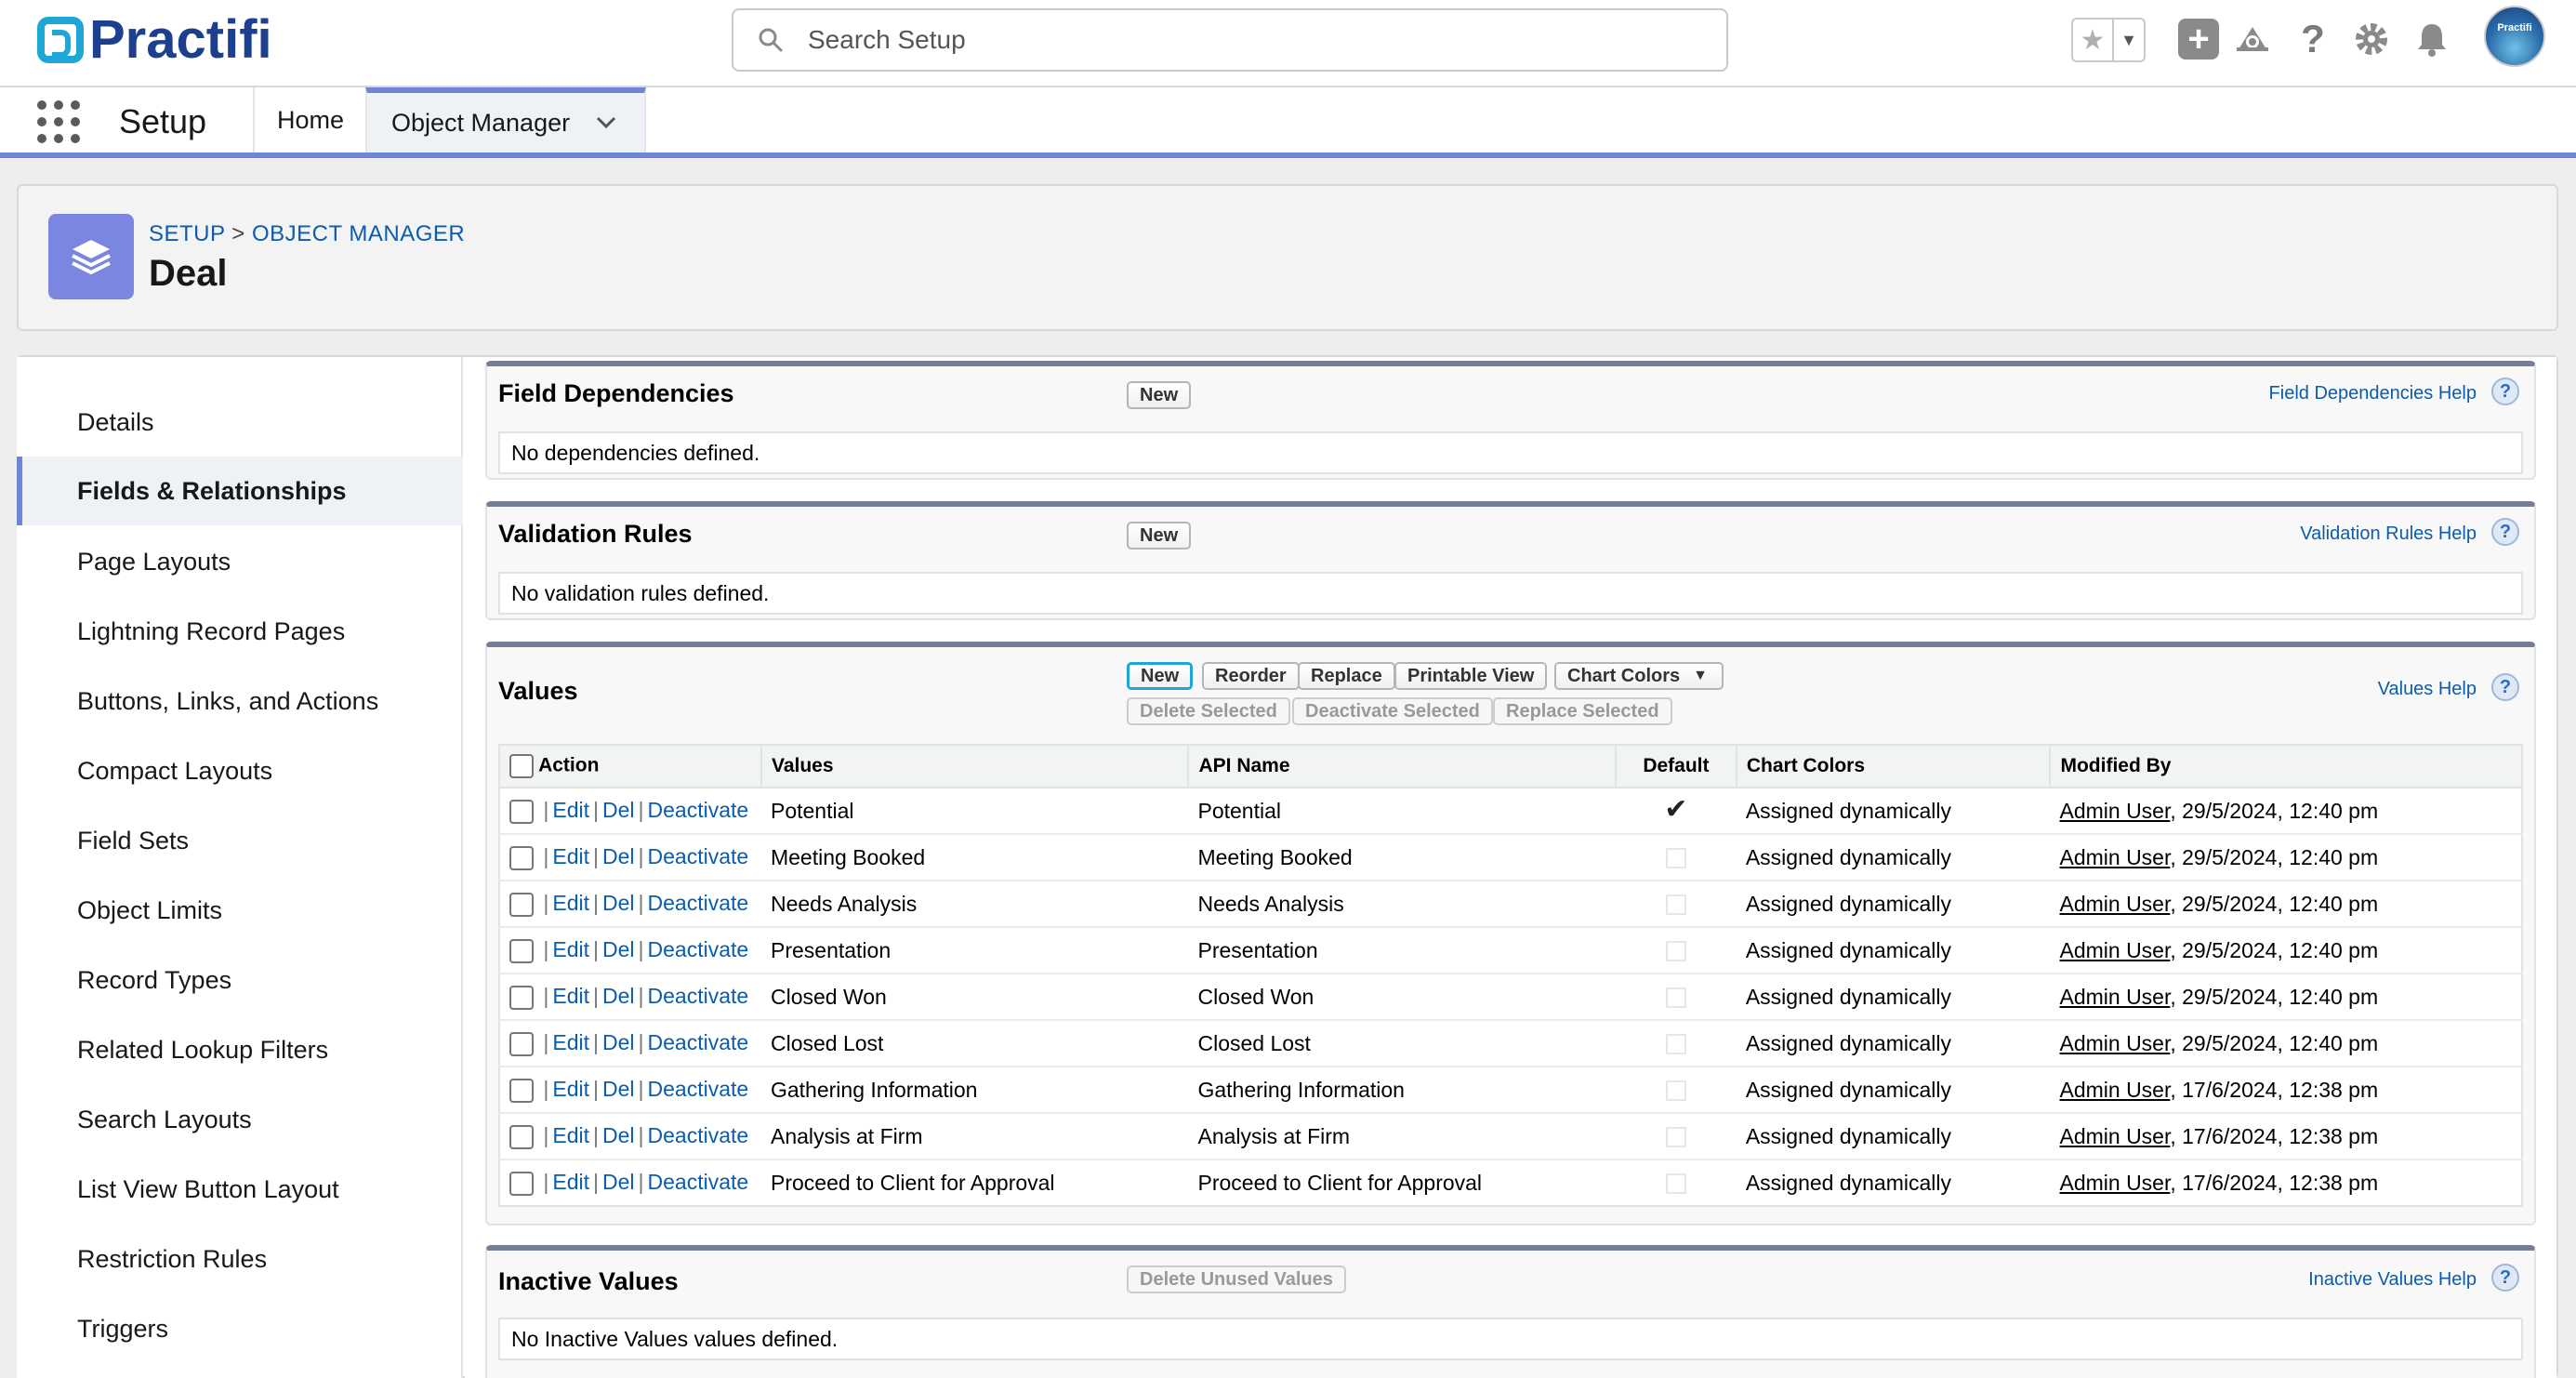 The height and width of the screenshot is (1378, 2576). What do you see at coordinates (2371, 39) in the screenshot?
I see `gear-icon` at bounding box center [2371, 39].